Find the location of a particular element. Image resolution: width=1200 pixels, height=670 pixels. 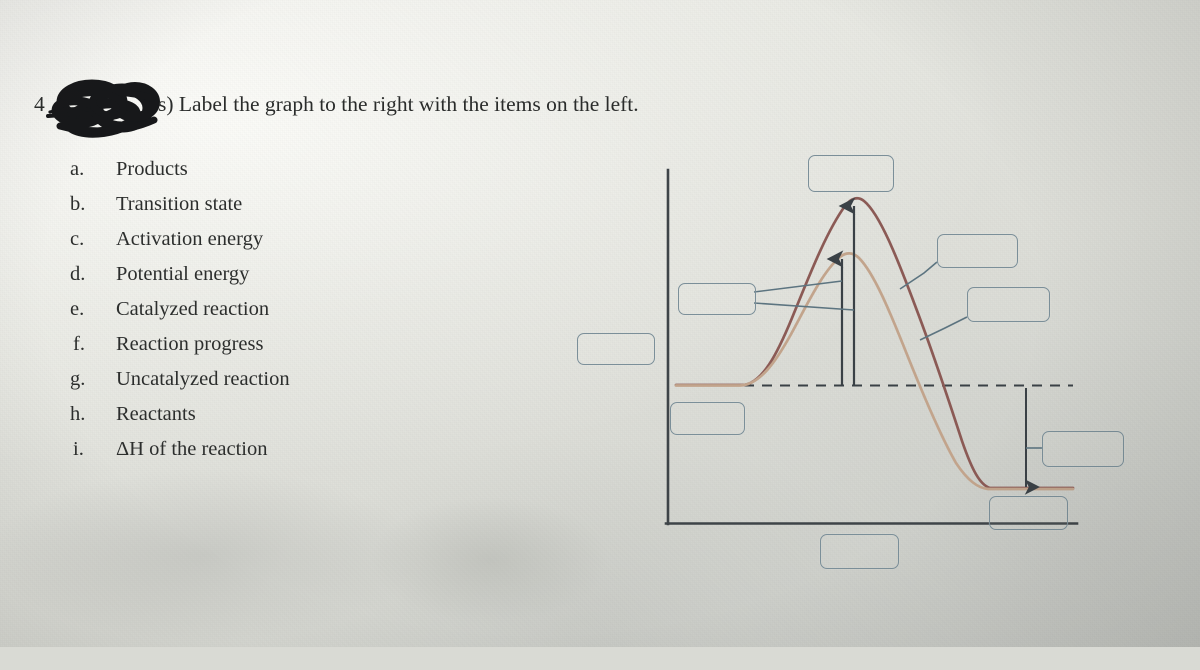

lower-right-curve-box is located at coordinates (1008, 304).